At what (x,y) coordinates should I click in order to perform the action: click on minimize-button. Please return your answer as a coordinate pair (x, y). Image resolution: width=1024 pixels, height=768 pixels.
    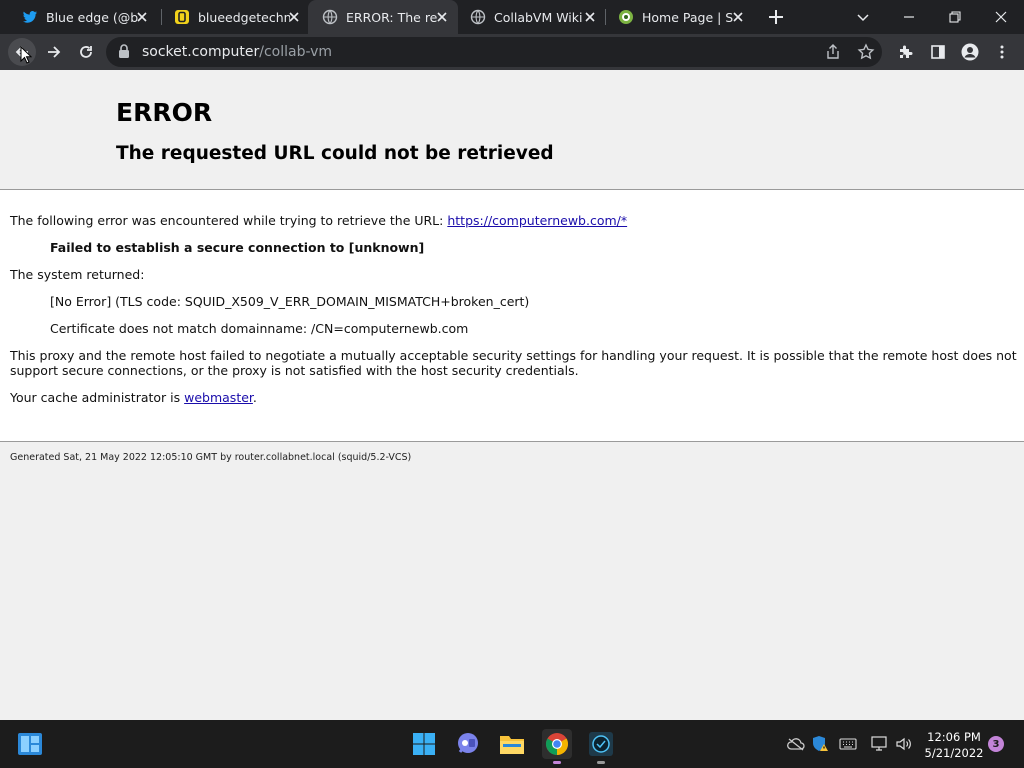
    Looking at the image, I should click on (909, 17).